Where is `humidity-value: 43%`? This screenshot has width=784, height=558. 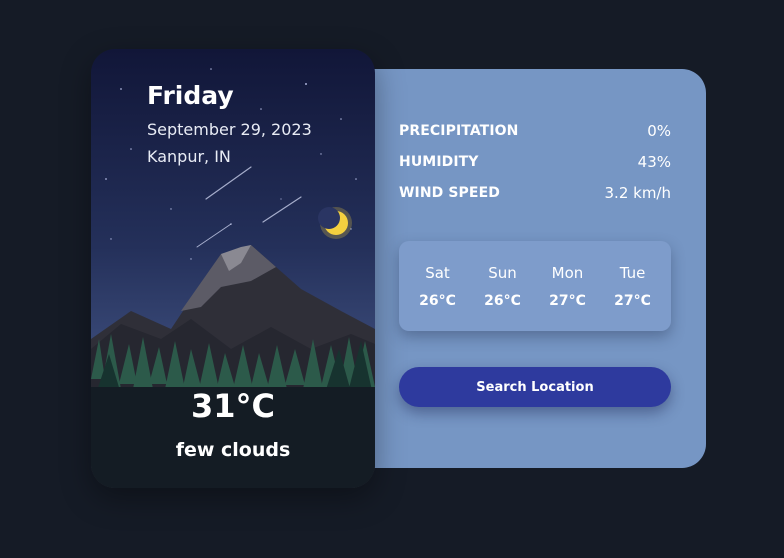
humidity-value: 43% is located at coordinates (654, 162).